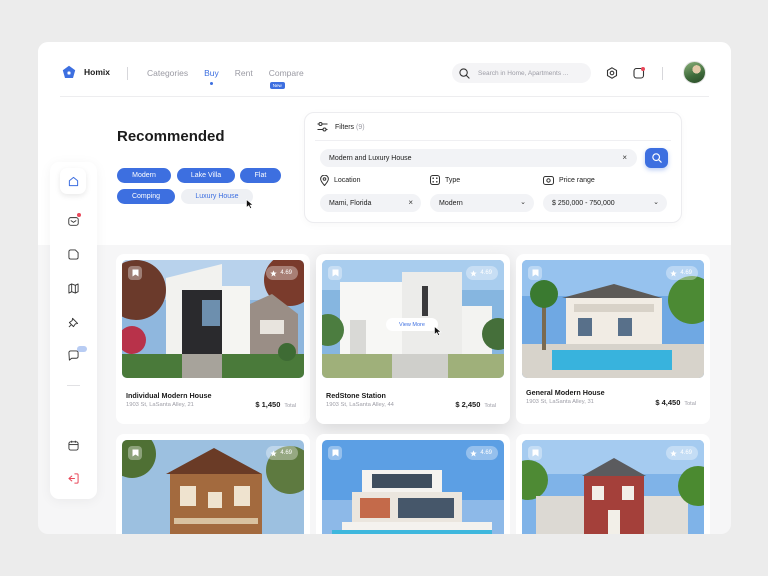 The image size is (768, 576). Describe the element at coordinates (340, 180) in the screenshot. I see `location-label: Location` at that location.